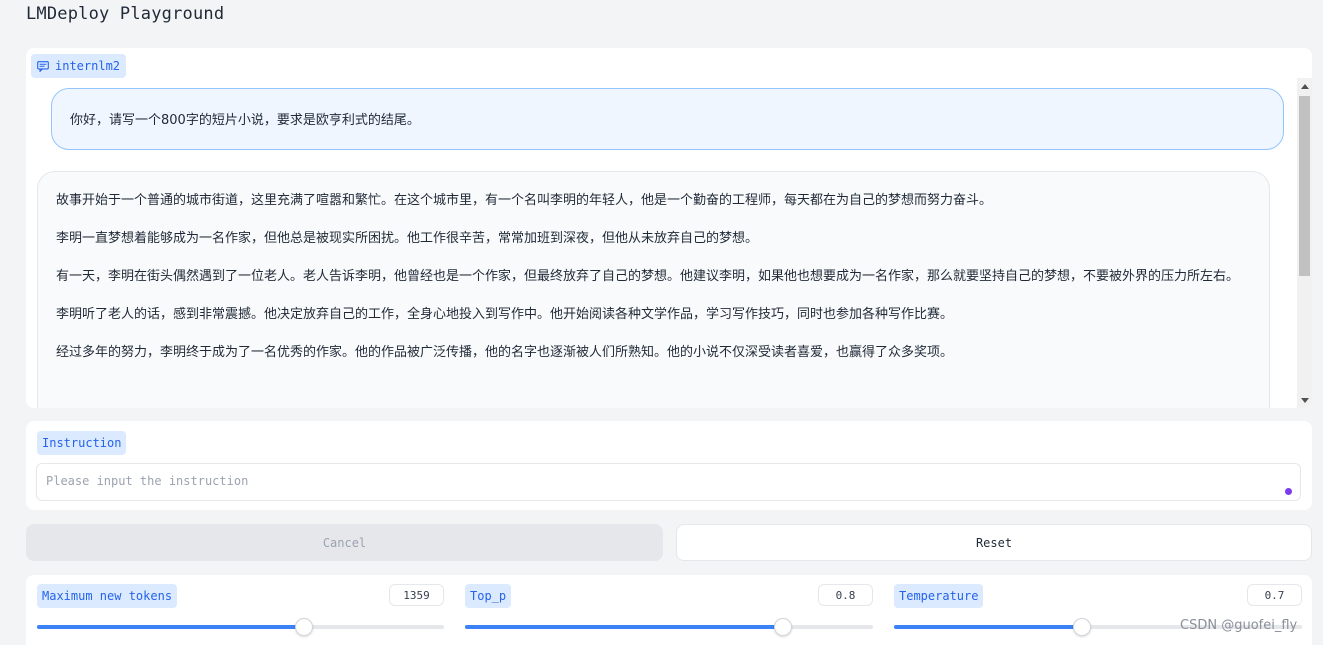 Image resolution: width=1323 pixels, height=645 pixels. What do you see at coordinates (488, 596) in the screenshot?
I see `top-p-label: Top_p` at bounding box center [488, 596].